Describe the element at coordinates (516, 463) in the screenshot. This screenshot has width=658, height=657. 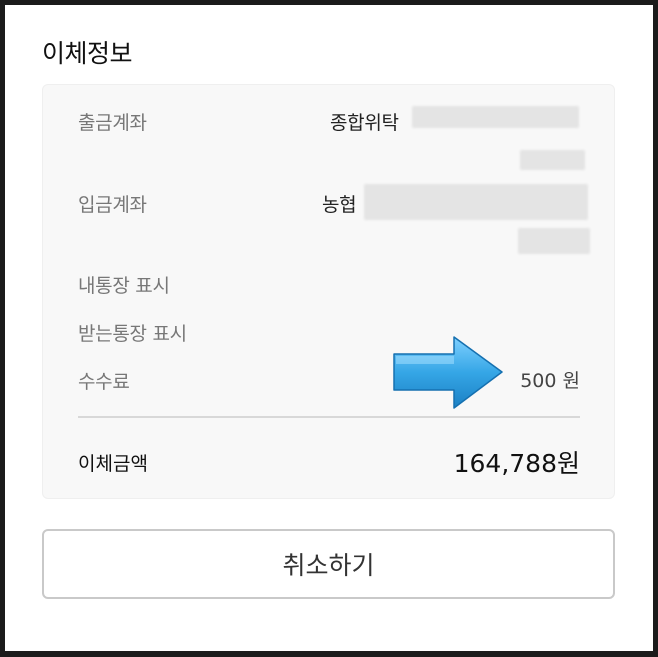
I see `transfer-amount-value: 164,788원` at that location.